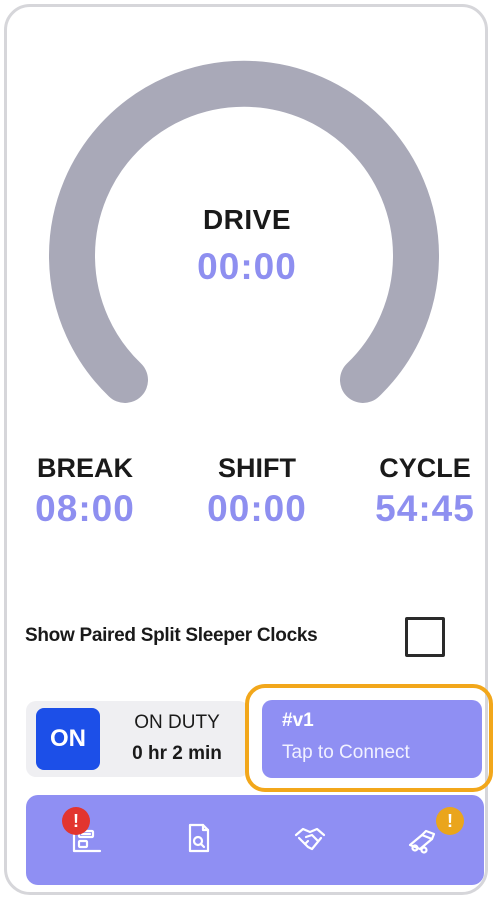 This screenshot has height=901, width=494. I want to click on logs-alert-badge: !, so click(76, 821).